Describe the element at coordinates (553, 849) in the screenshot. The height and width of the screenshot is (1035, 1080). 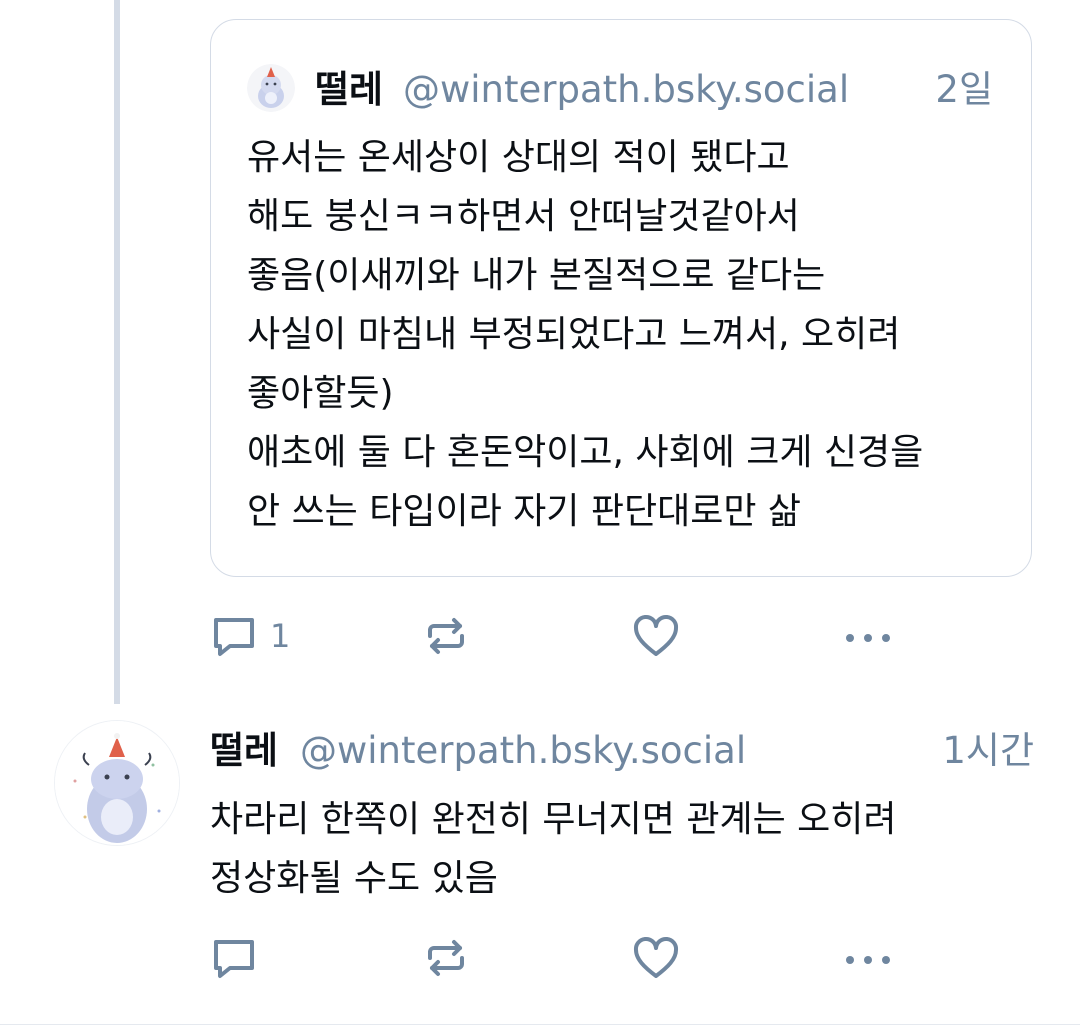
I see `reply-post-text: 차라리 한쪽이 완전히 무너지면 관계는 오히려 정상화될 수도 있음` at that location.